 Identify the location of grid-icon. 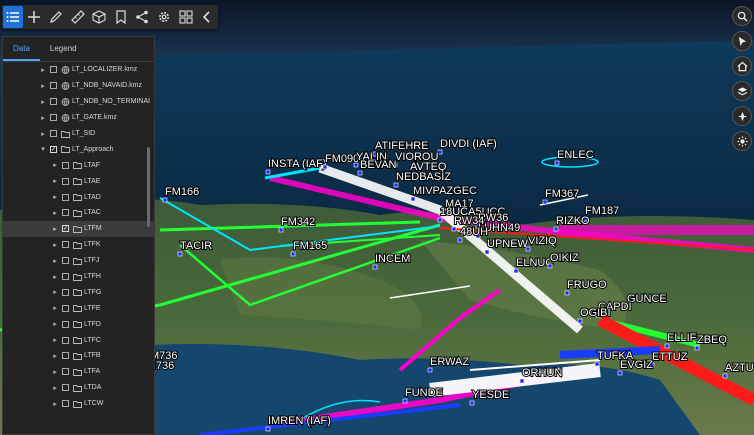
(186, 17).